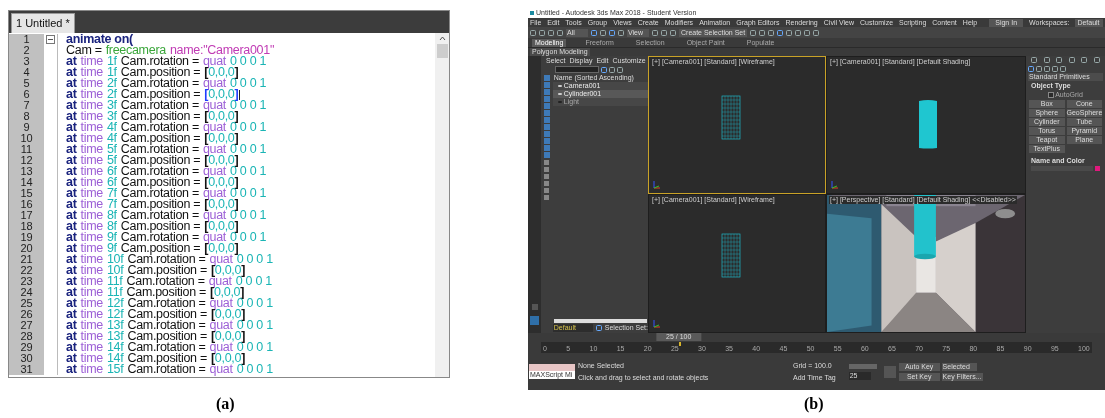 The height and width of the screenshot is (418, 1105). What do you see at coordinates (26, 259) in the screenshot?
I see `line-number: 21` at bounding box center [26, 259].